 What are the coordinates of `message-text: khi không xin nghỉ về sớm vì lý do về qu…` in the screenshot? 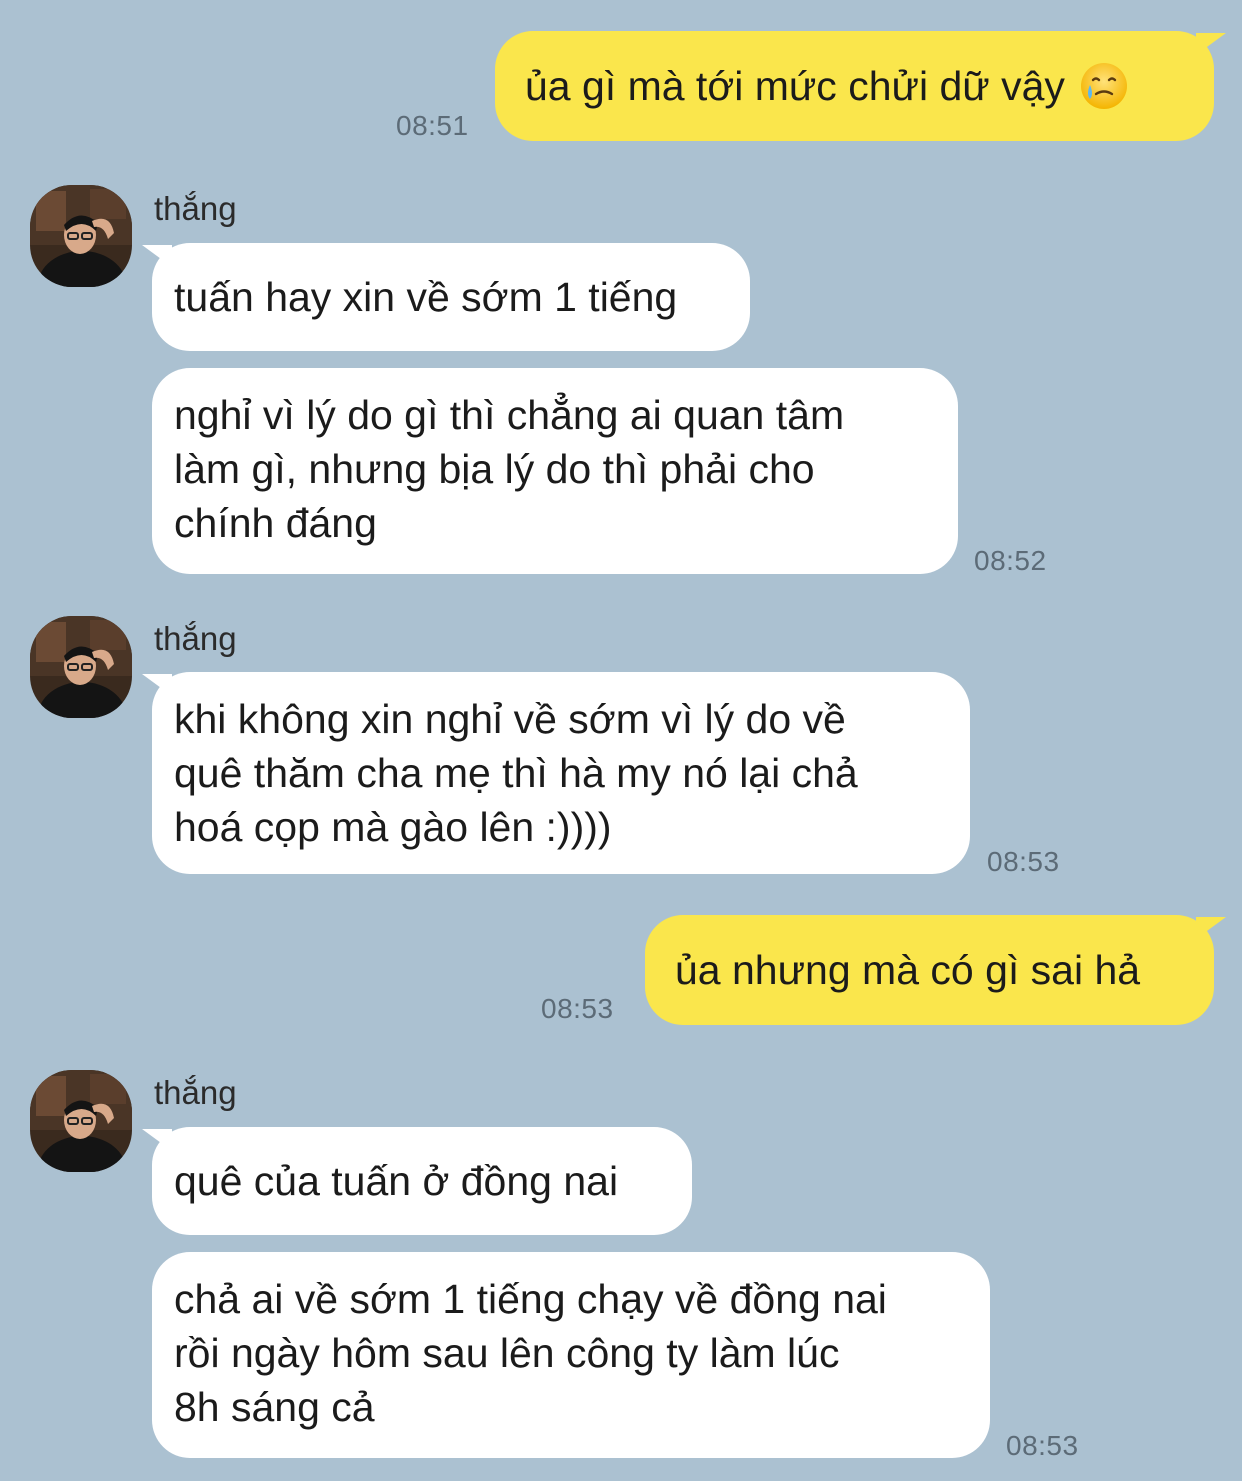 It's located at (516, 773).